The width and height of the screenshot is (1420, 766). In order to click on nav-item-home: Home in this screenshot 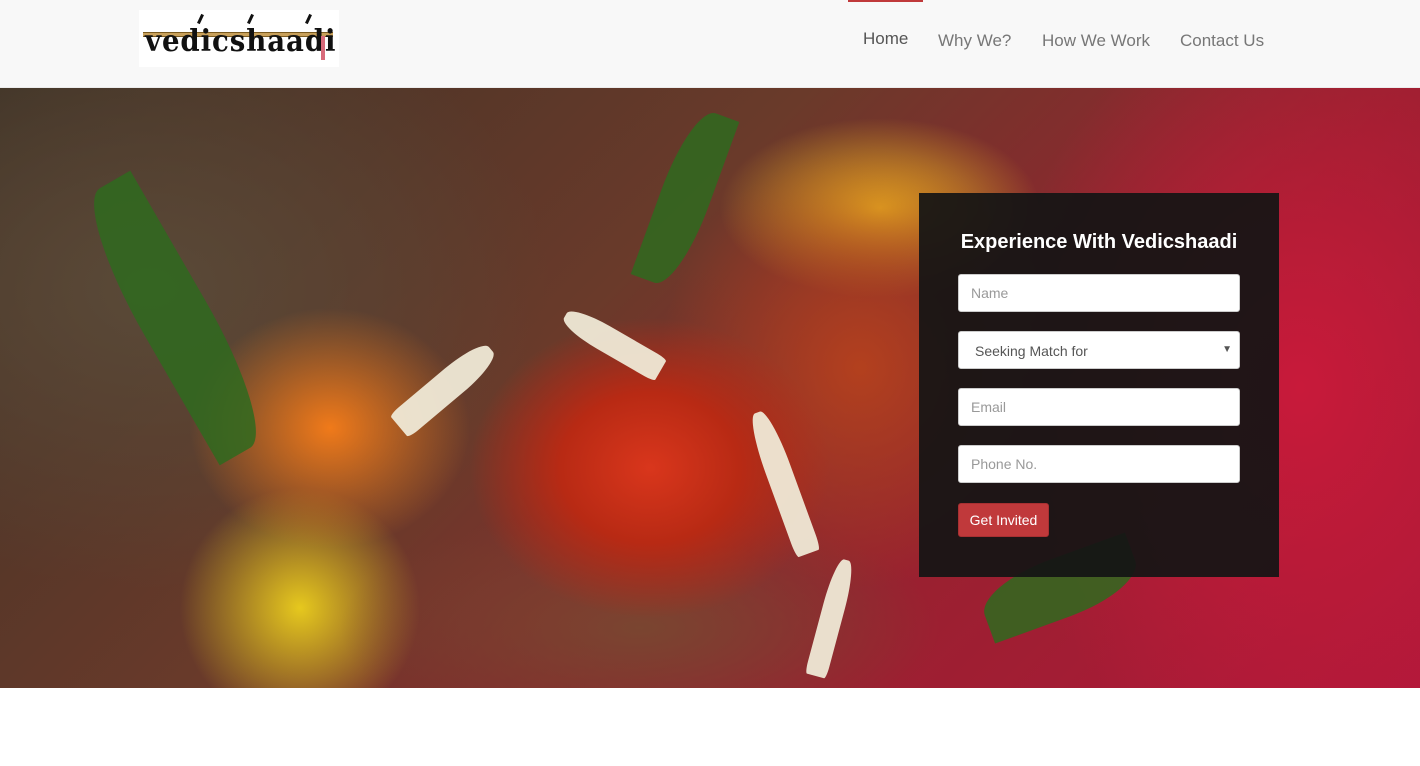, I will do `click(885, 39)`.